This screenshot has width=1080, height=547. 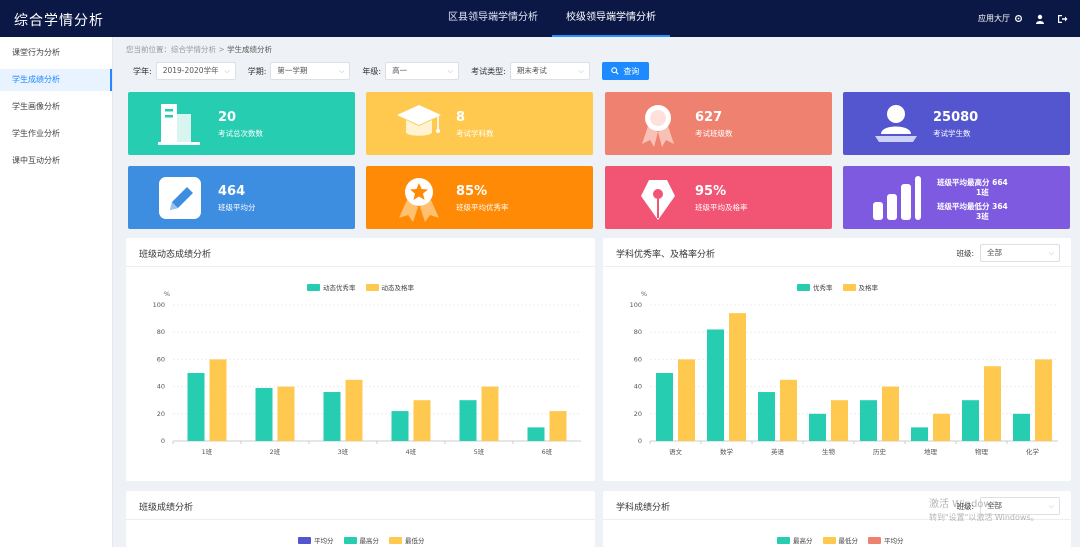 I want to click on header-actions: 应用大厅, so click(x=1023, y=18).